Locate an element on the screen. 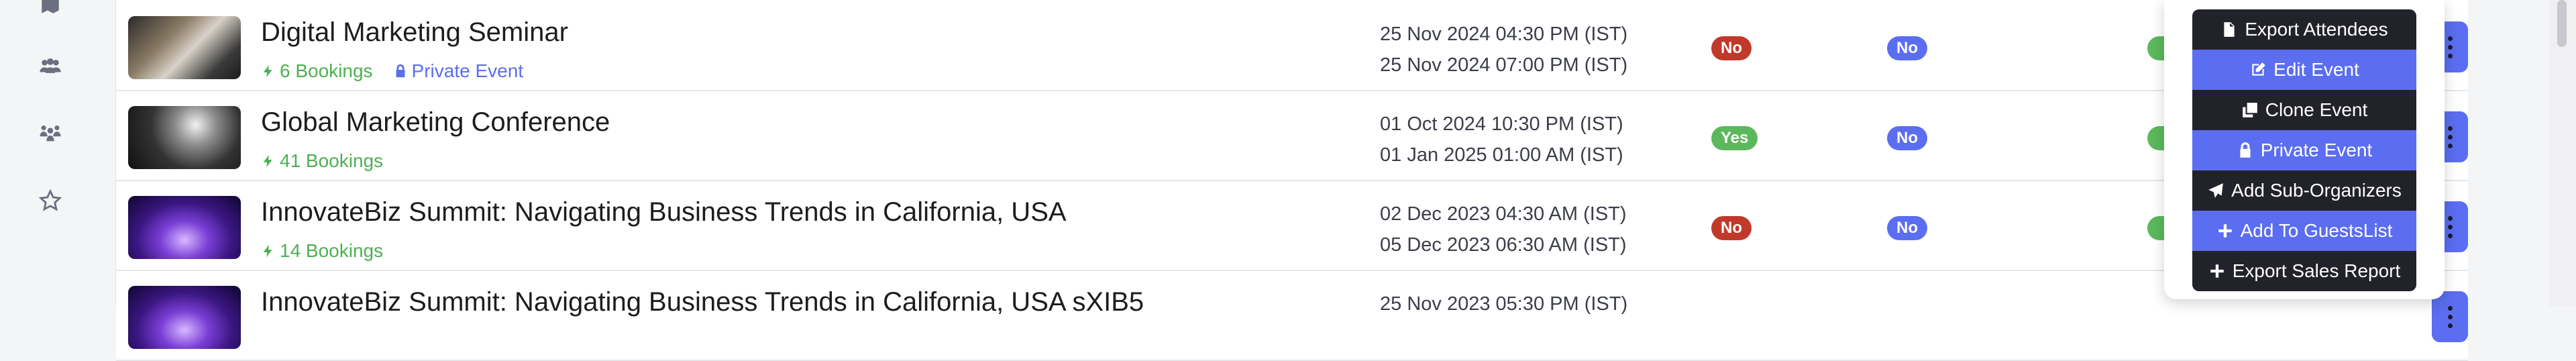 Image resolution: width=2576 pixels, height=361 pixels. event-meta: 6 Bookings Private Event is located at coordinates (392, 71).